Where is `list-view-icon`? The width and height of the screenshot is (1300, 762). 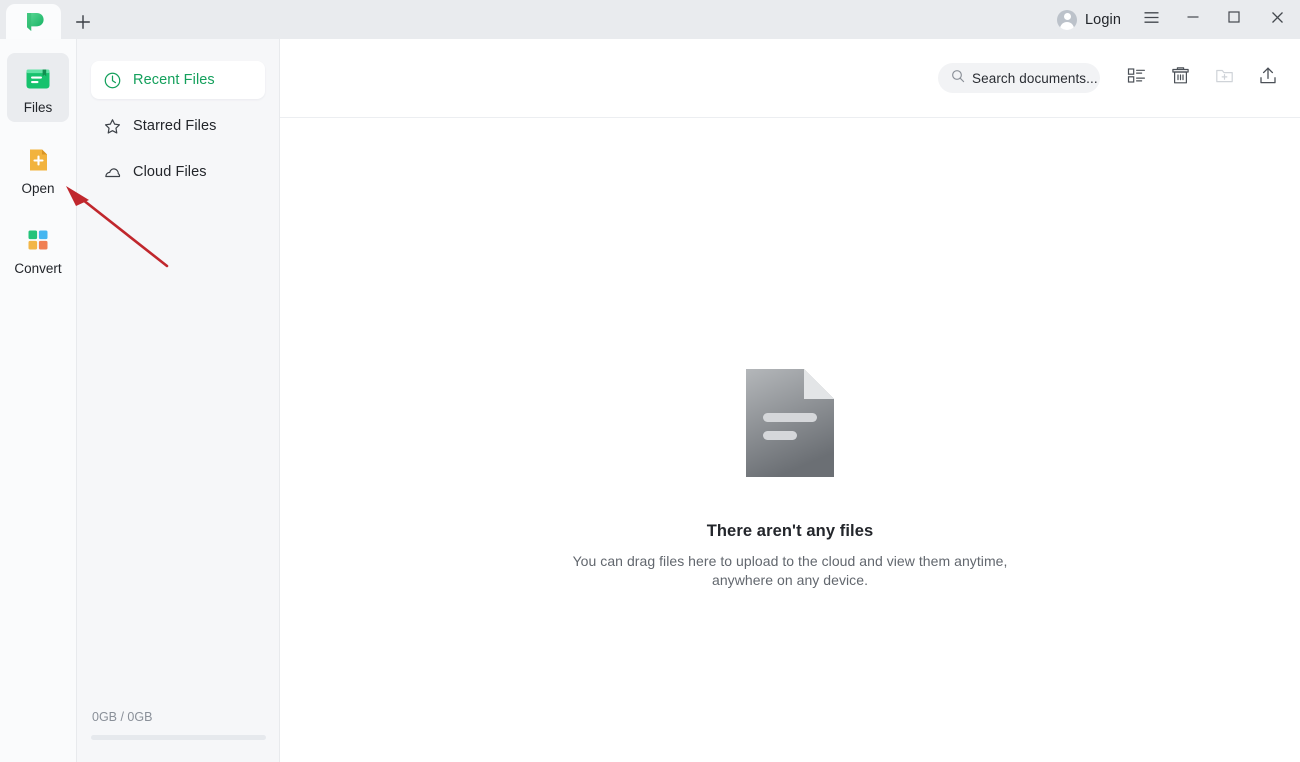
list-view-icon is located at coordinates (1136, 78).